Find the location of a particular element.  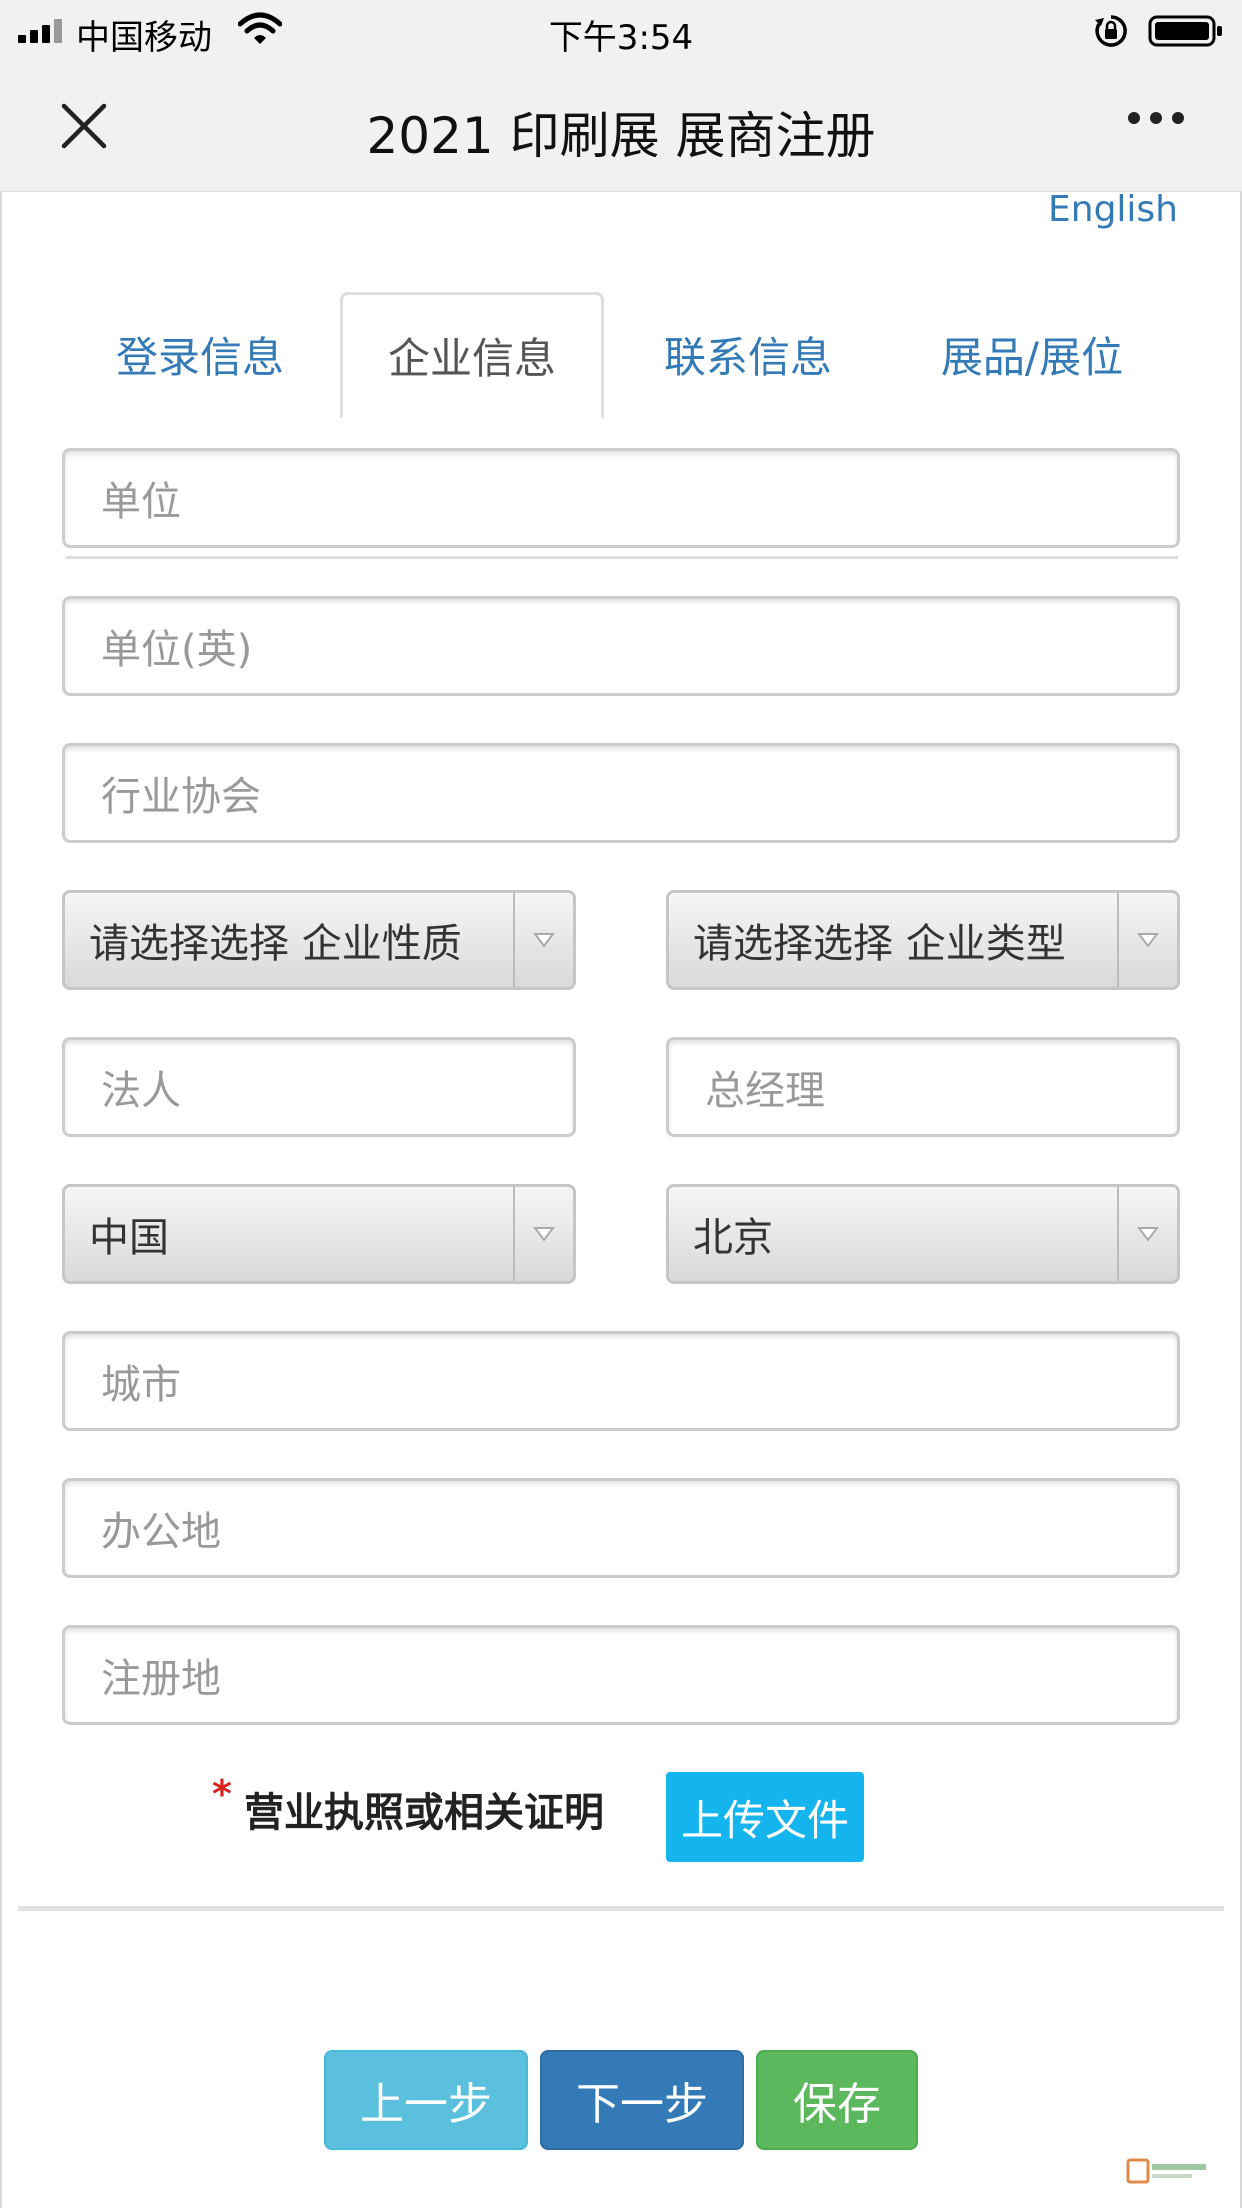

province-select-value: 北京 is located at coordinates (733, 1238).